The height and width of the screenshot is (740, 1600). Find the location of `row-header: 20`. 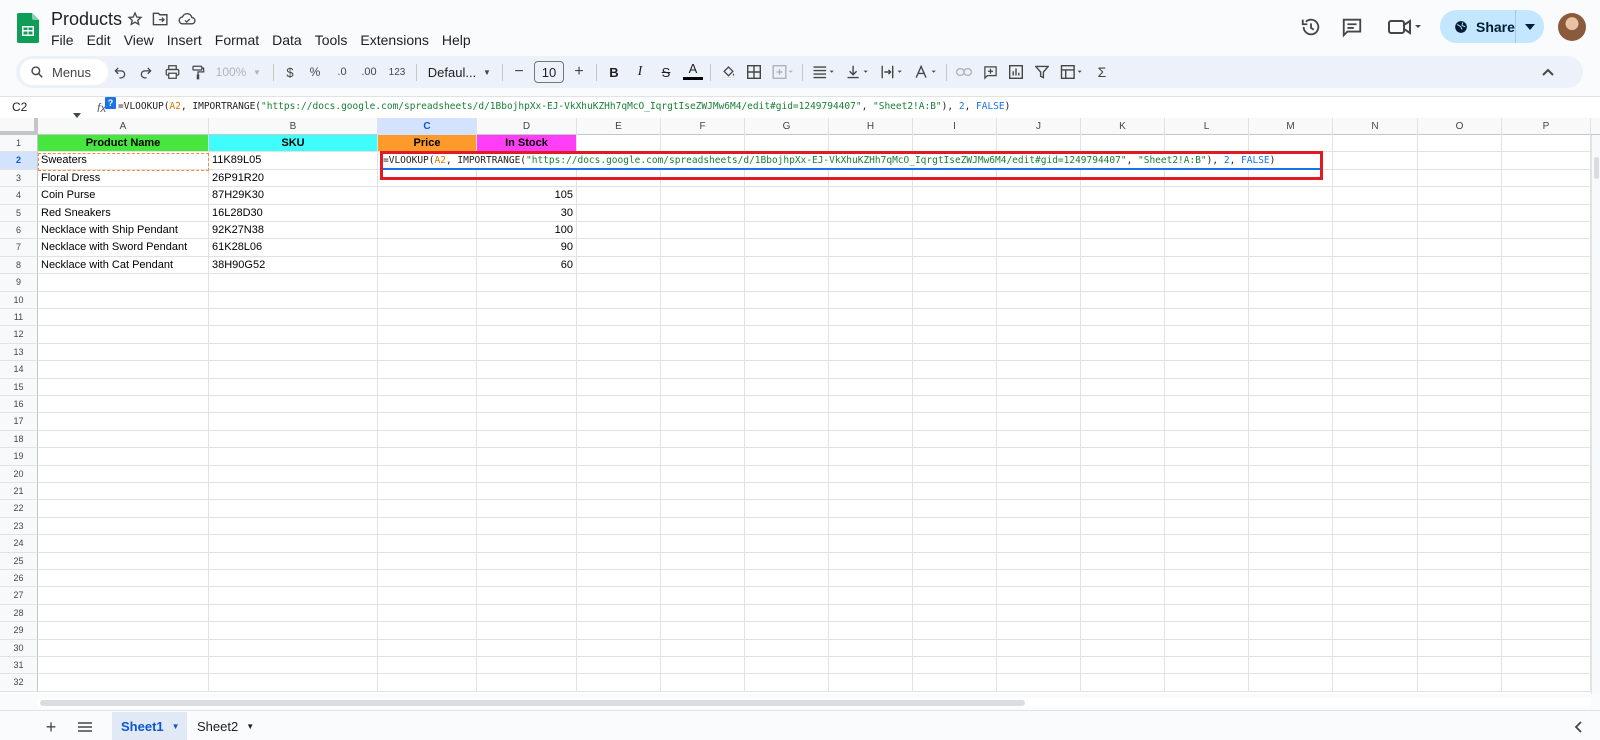

row-header: 20 is located at coordinates (19, 474).